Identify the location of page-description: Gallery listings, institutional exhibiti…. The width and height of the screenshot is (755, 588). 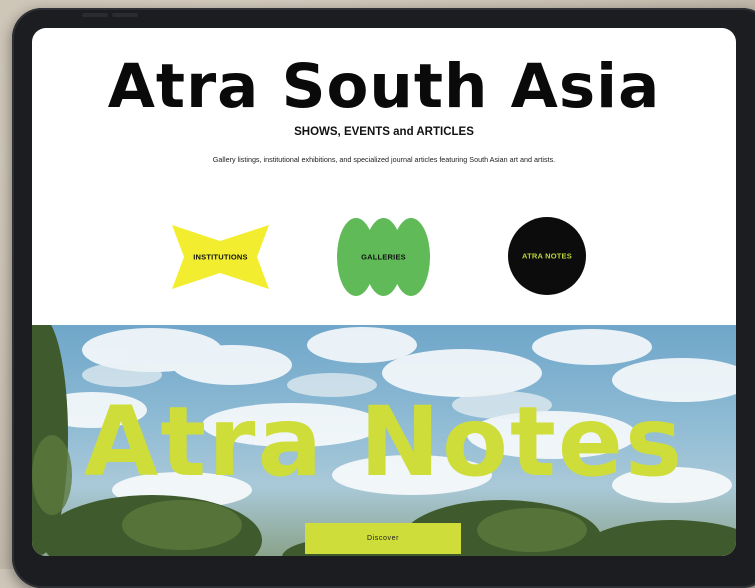
(384, 159).